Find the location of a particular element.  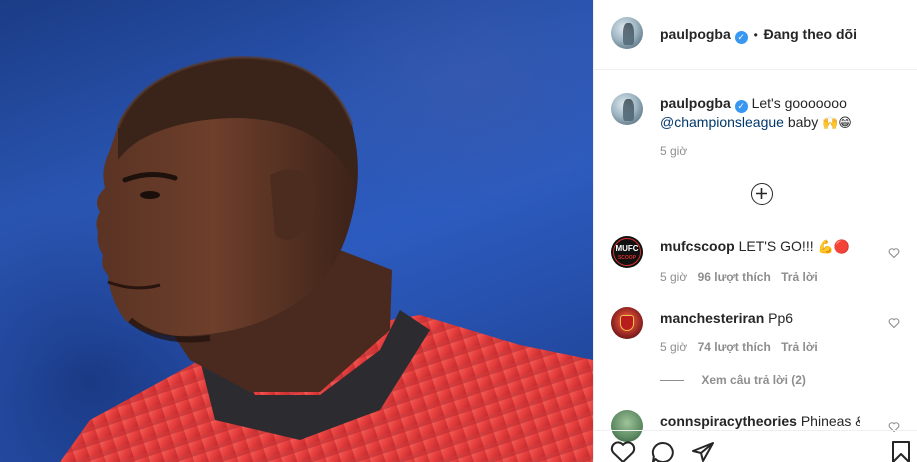

comment-username: connspiracytheories is located at coordinates (728, 421).